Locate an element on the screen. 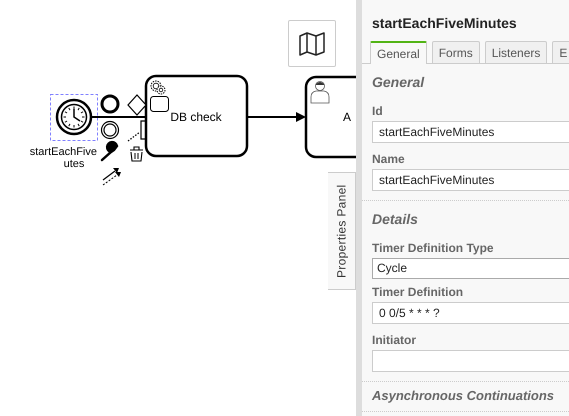  wrench-icon is located at coordinates (109, 151).